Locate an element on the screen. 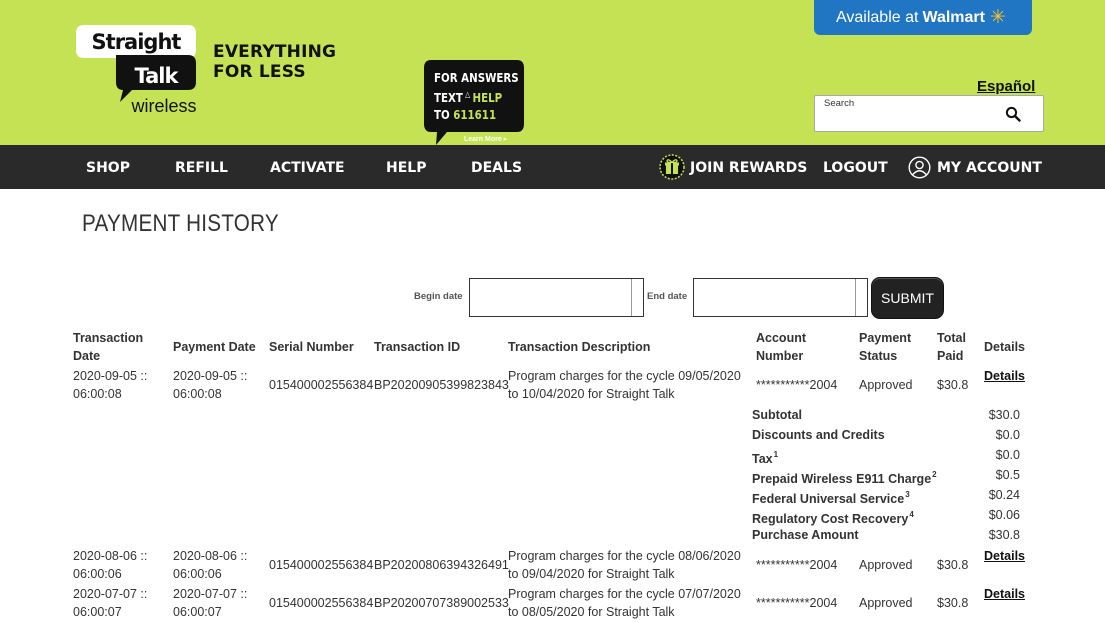 This screenshot has width=1105, height=623. summary-label-subtotal: Subtotal is located at coordinates (777, 415).